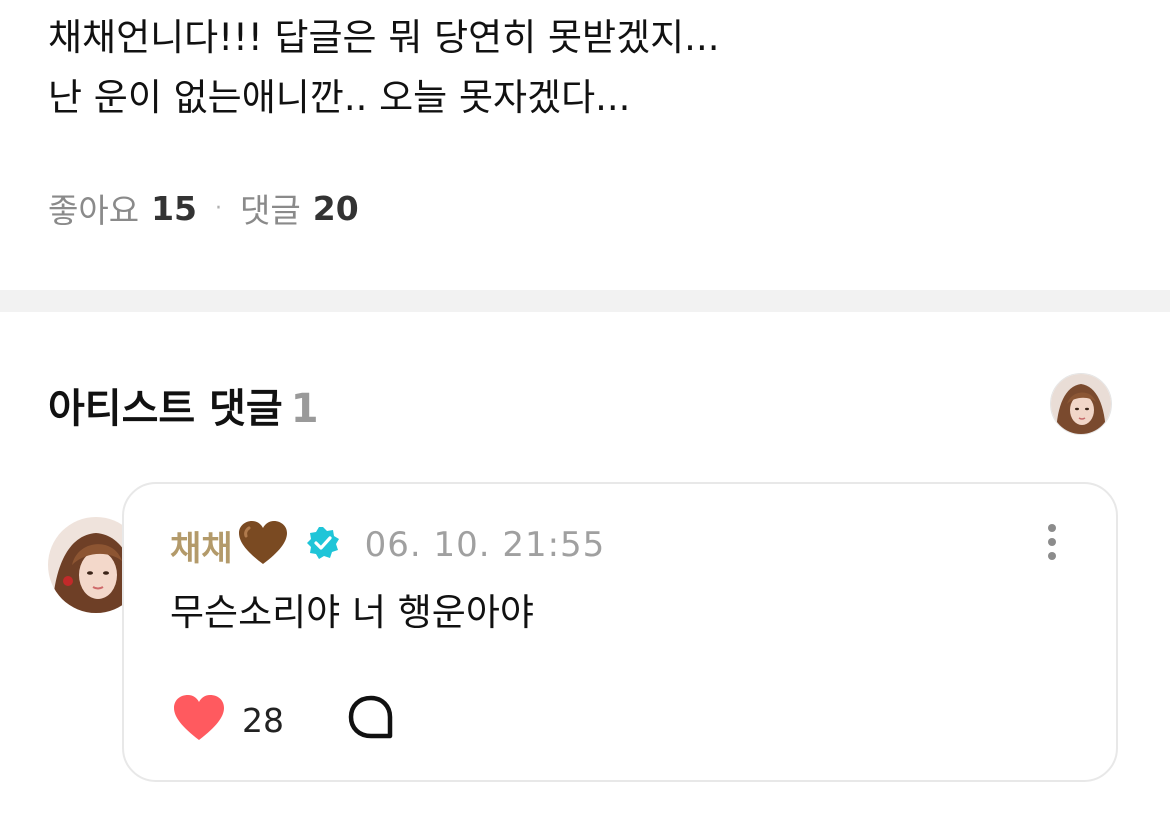 The height and width of the screenshot is (819, 1170). I want to click on likes-label: 좋아요, so click(93, 208).